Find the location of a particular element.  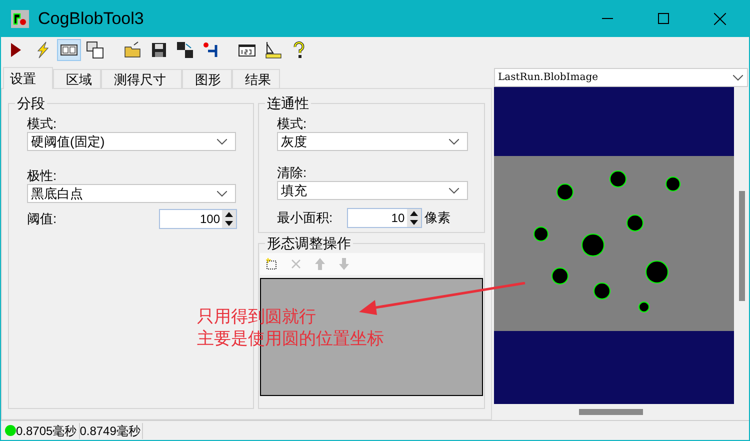

dropdown: 硬阈值(固定) is located at coordinates (131, 141).